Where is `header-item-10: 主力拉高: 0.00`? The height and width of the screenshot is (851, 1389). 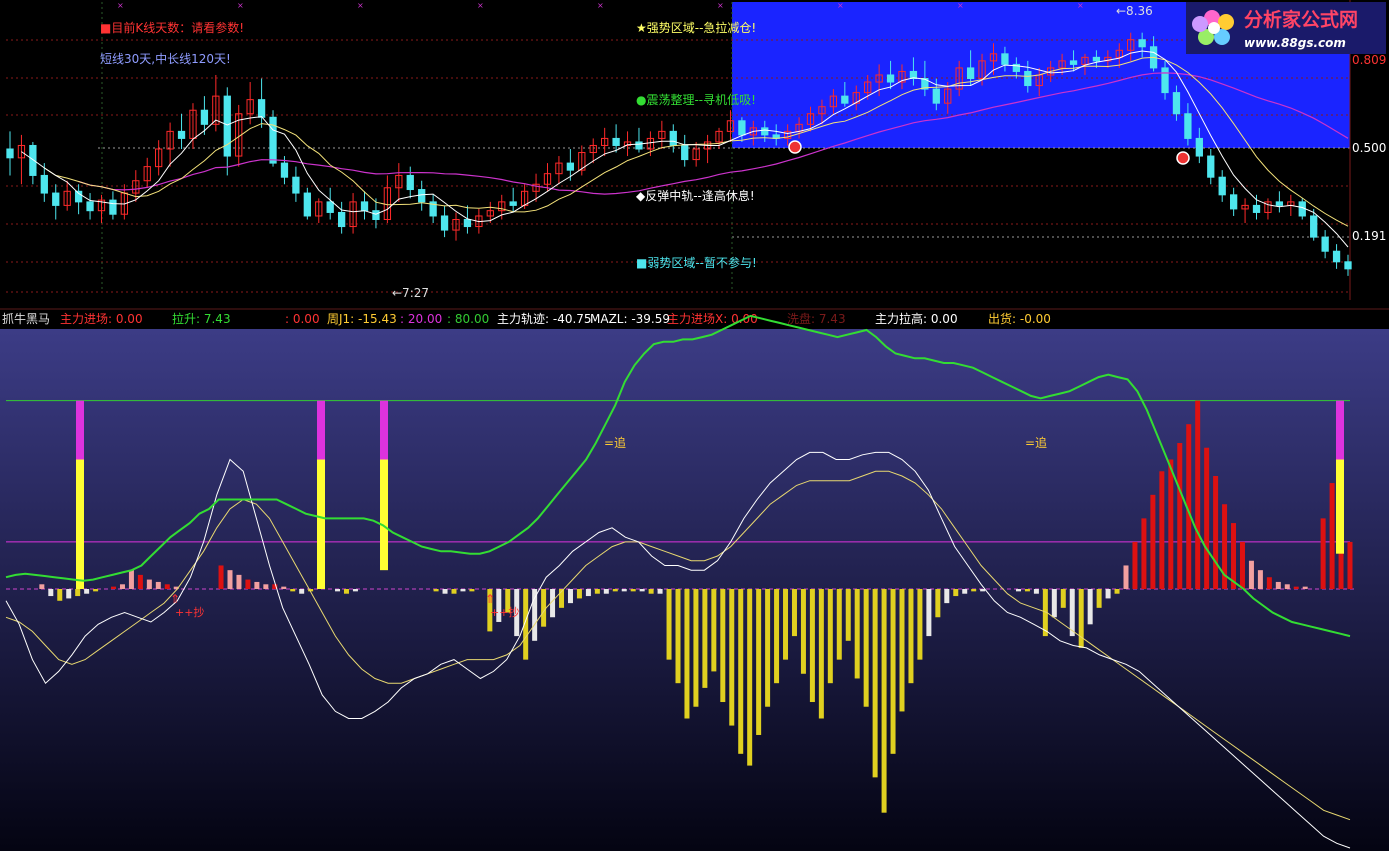 header-item-10: 主力拉高: 0.00 is located at coordinates (916, 318).